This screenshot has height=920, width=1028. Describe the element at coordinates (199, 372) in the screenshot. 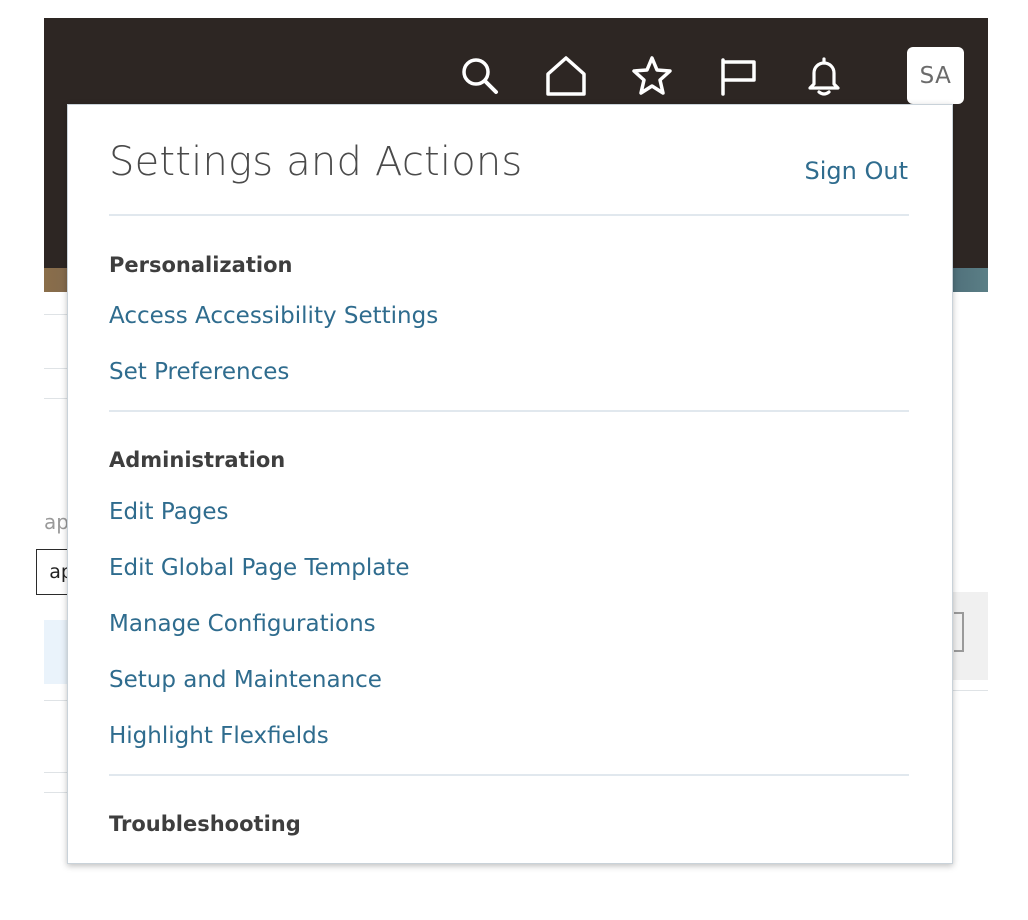

I see `menu-item-set-preferences: Set Preferences` at that location.